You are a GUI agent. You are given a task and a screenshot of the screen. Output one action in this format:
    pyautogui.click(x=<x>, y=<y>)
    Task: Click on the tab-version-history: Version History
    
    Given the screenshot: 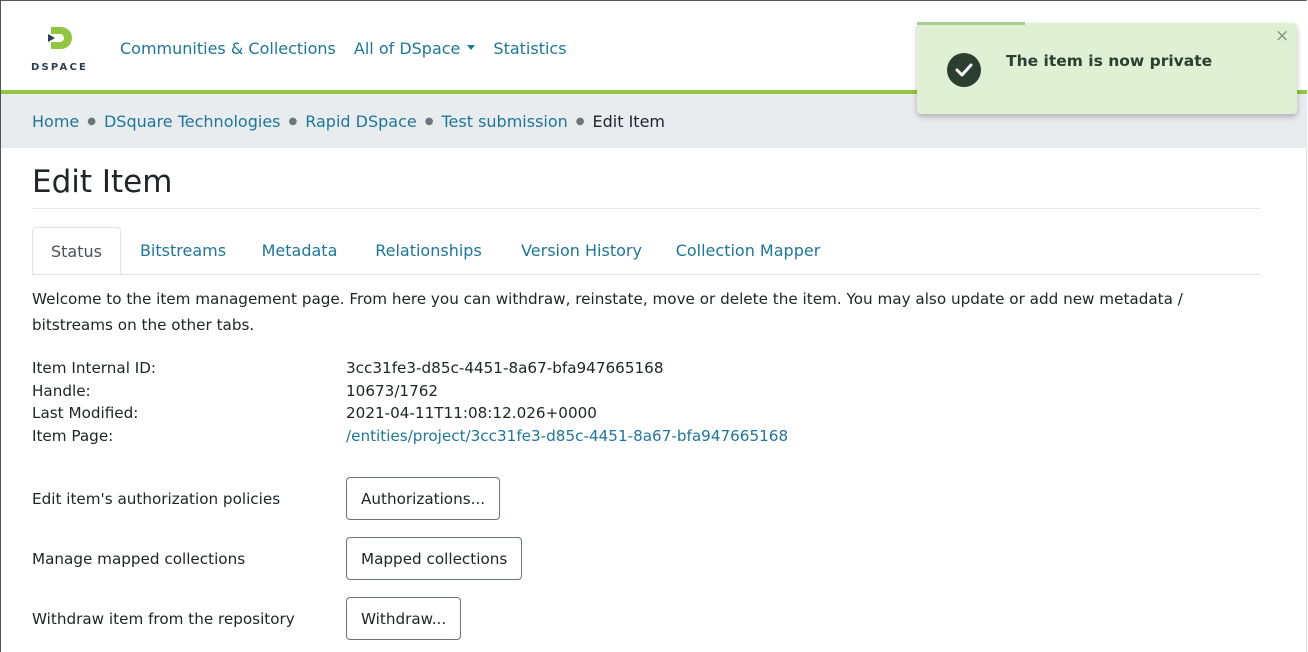 What is the action you would take?
    pyautogui.click(x=581, y=250)
    